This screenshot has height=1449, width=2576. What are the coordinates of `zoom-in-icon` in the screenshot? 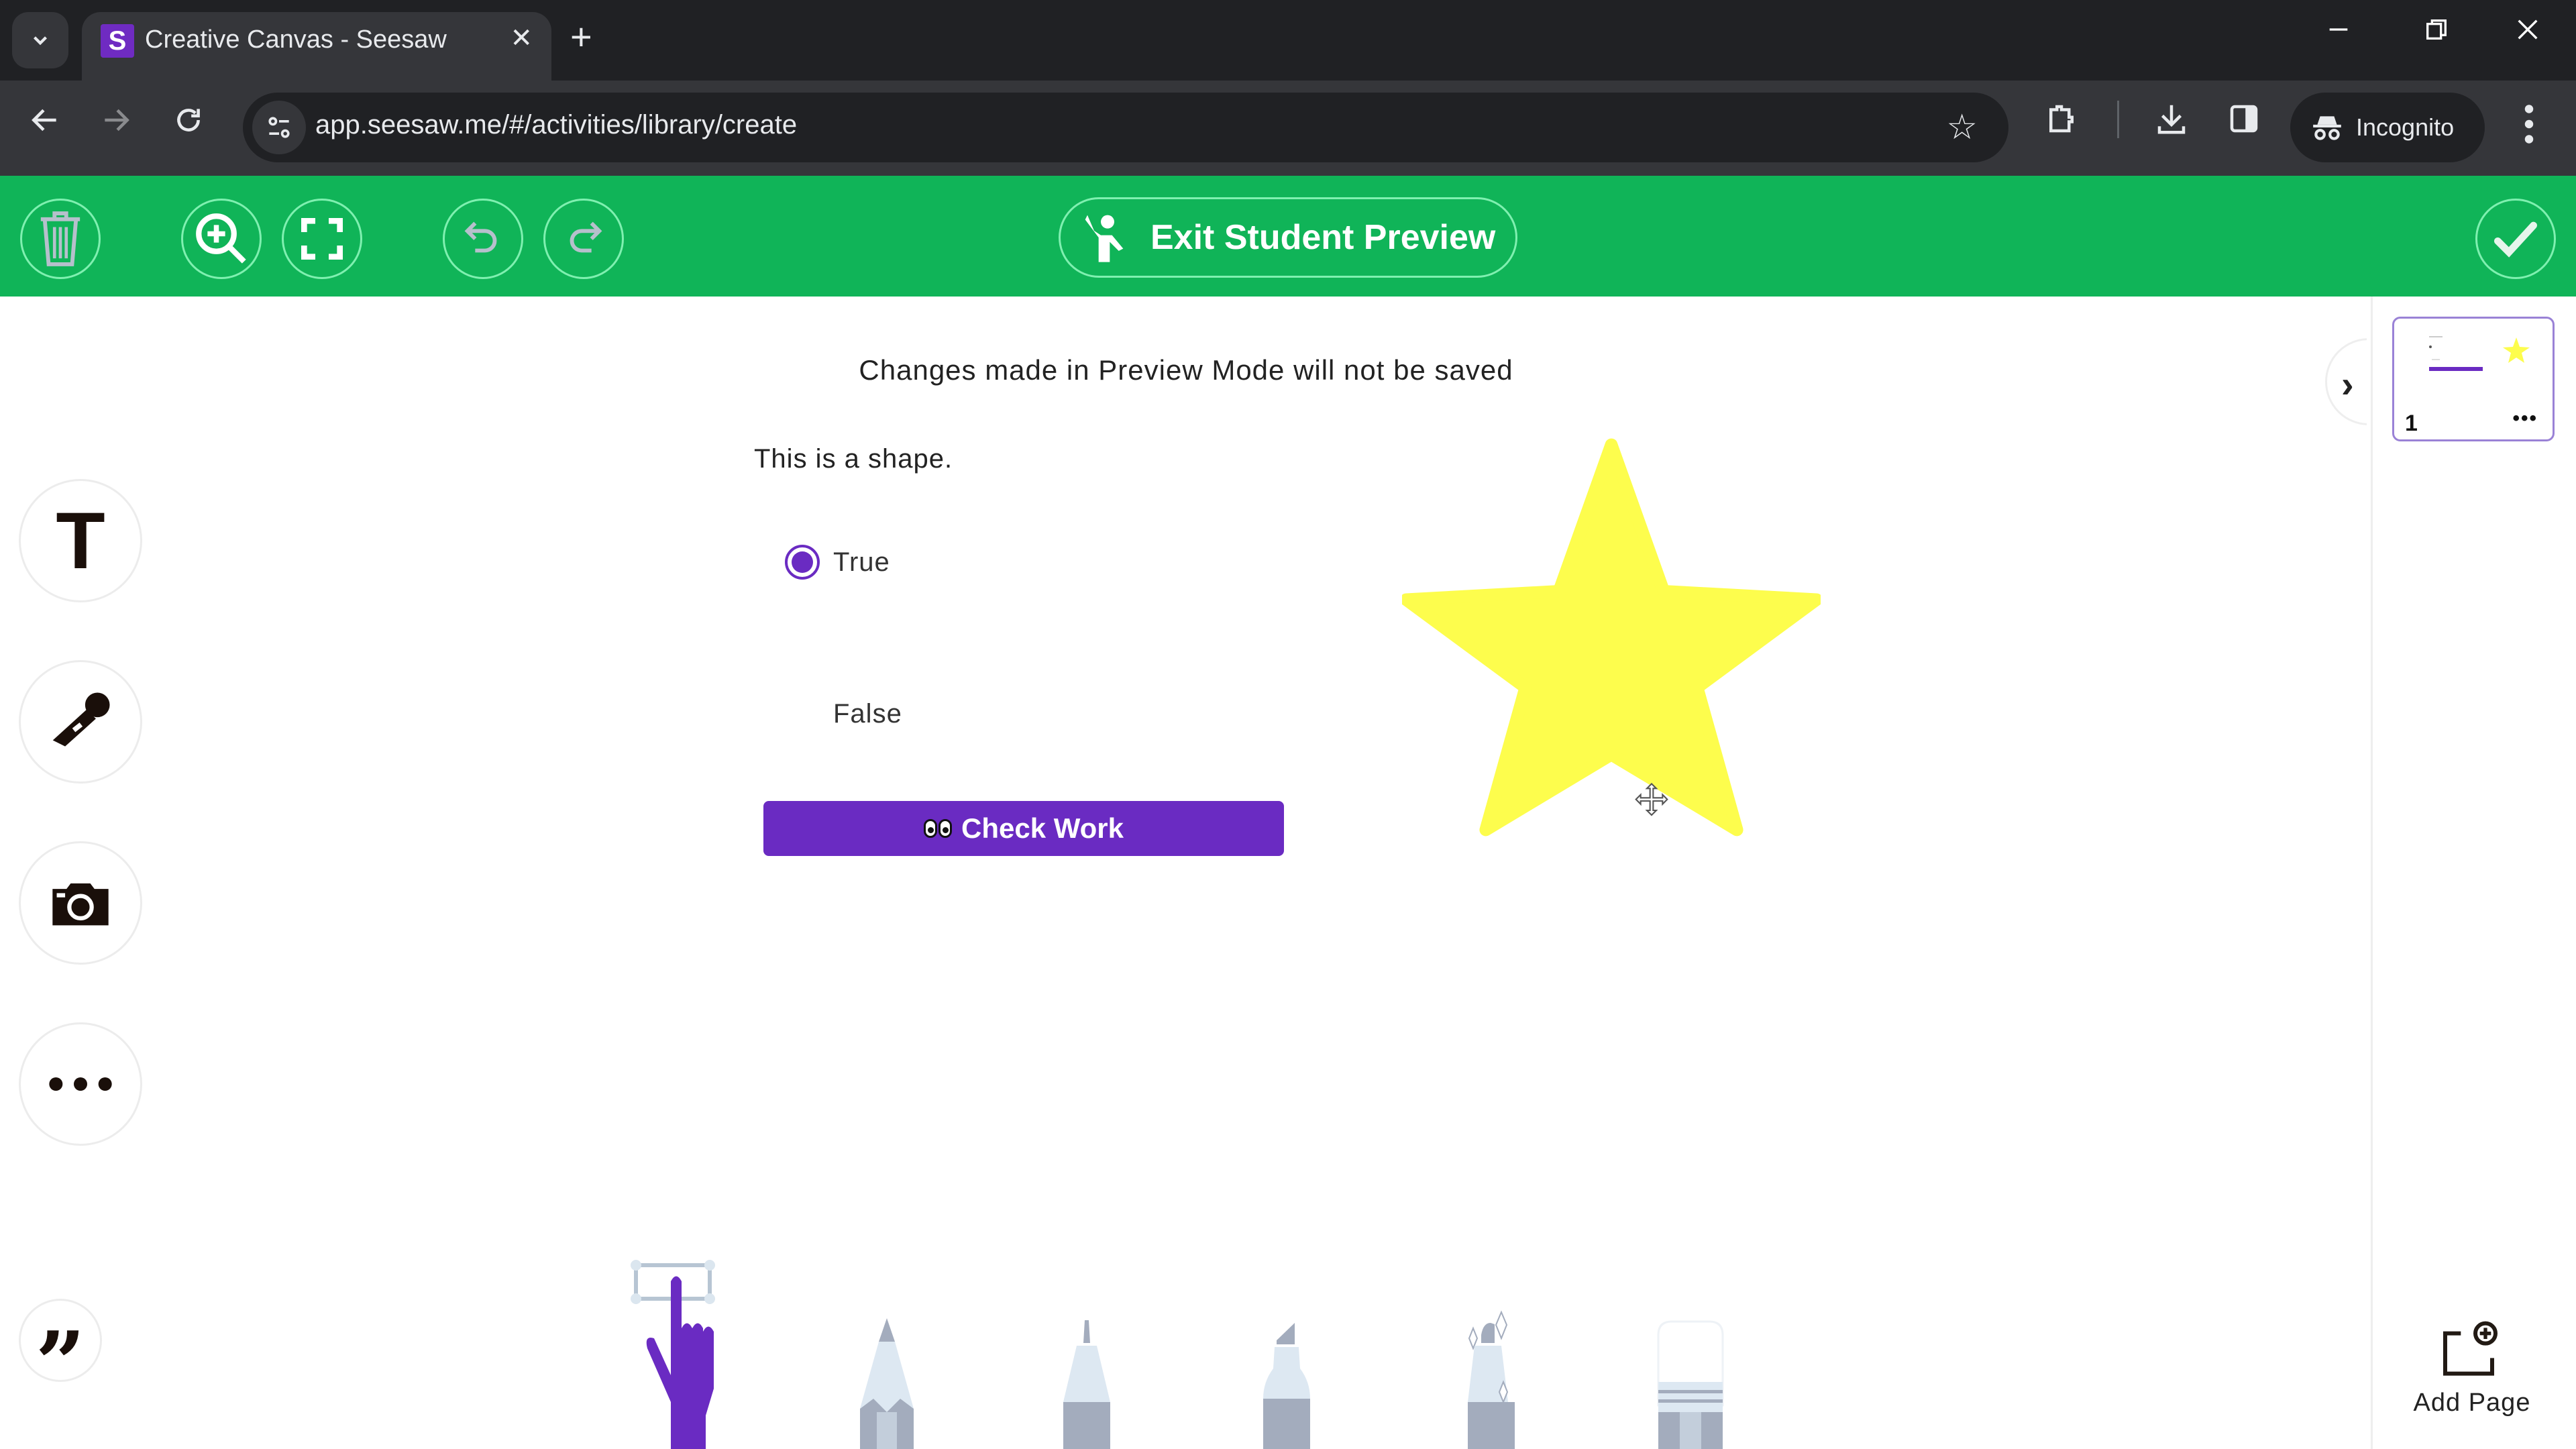 It's located at (221, 238).